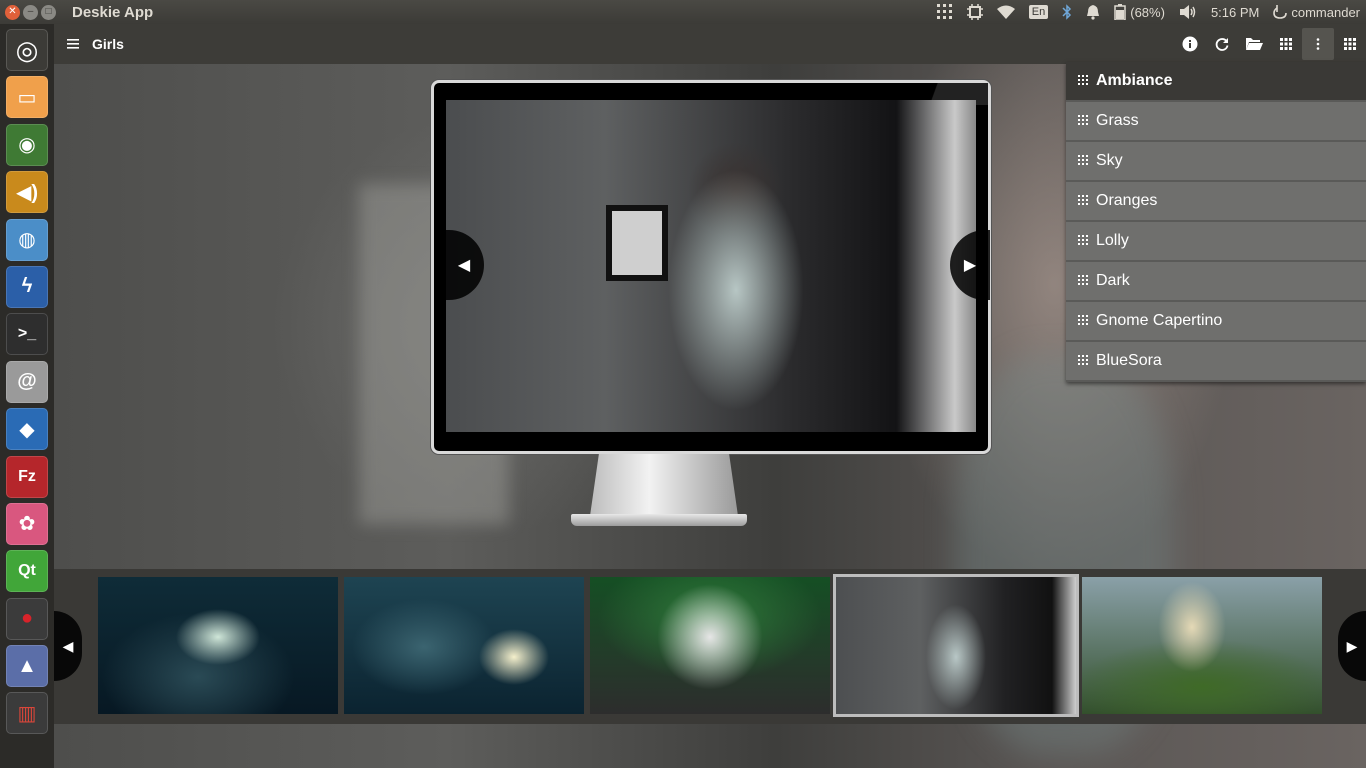 This screenshot has width=1366, height=768. What do you see at coordinates (30, 12) in the screenshot?
I see `minimize-window-button: –` at bounding box center [30, 12].